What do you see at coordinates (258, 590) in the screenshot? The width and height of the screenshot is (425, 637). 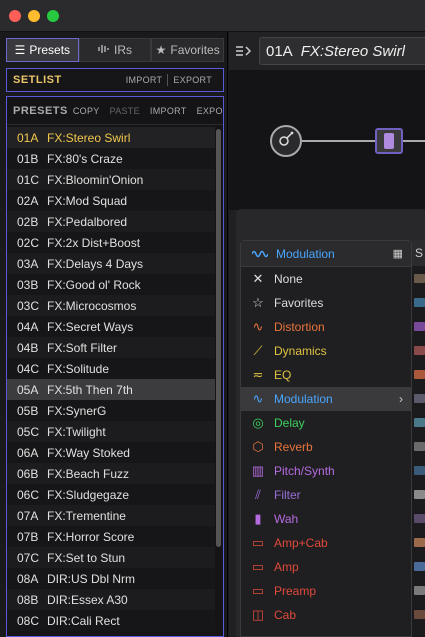 I see `preamp-icon: ▭` at bounding box center [258, 590].